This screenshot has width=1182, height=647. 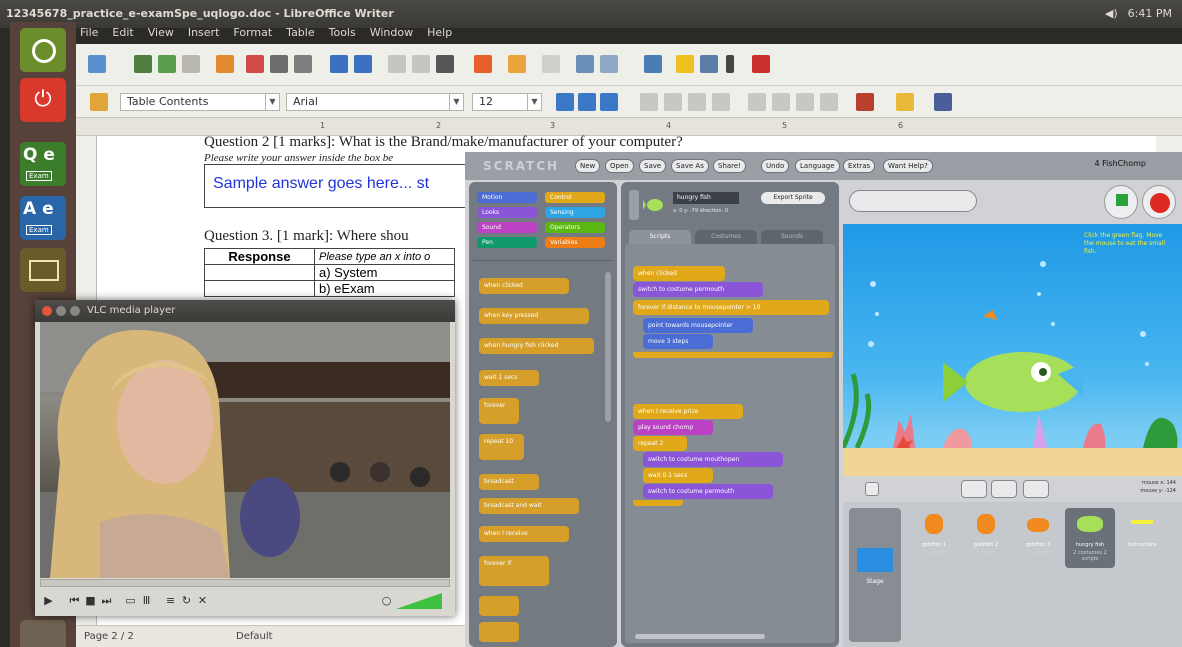 I want to click on category-operators: Operators, so click(x=575, y=227).